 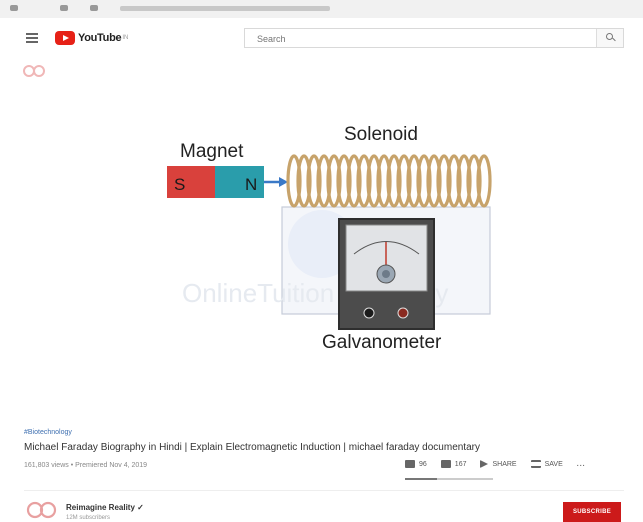 What do you see at coordinates (381, 134) in the screenshot?
I see `solenoid-label: Solenoid` at bounding box center [381, 134].